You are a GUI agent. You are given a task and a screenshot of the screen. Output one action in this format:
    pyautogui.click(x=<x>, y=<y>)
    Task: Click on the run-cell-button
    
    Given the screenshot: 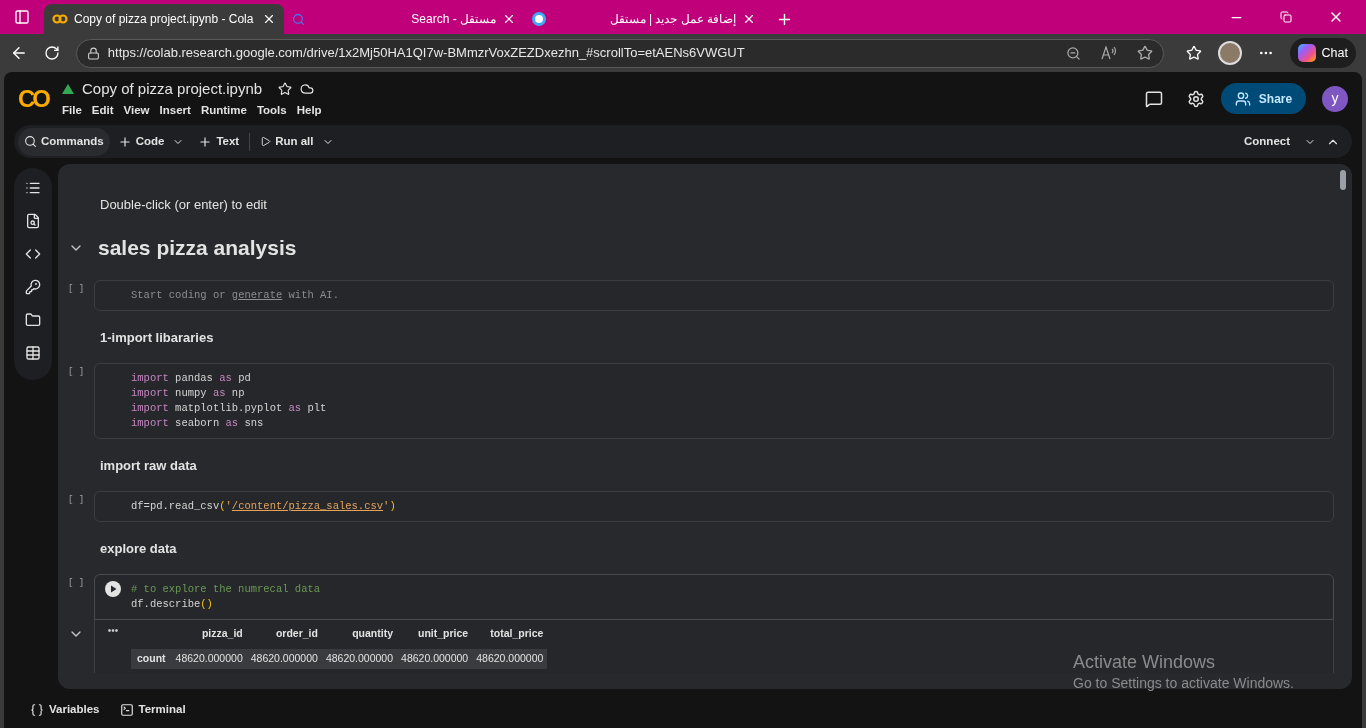 What is the action you would take?
    pyautogui.click(x=113, y=588)
    